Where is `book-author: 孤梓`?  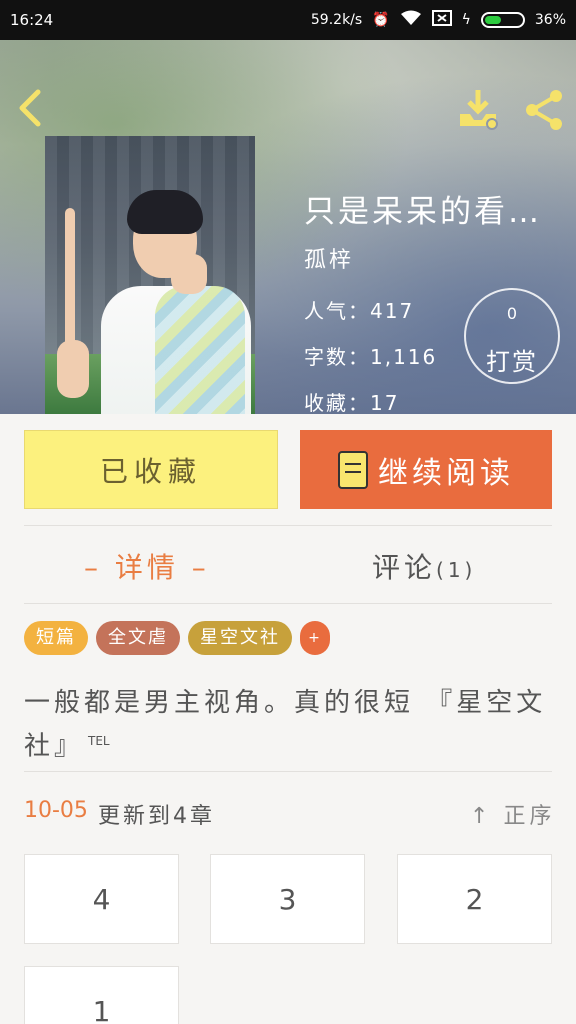 book-author: 孤梓 is located at coordinates (329, 258).